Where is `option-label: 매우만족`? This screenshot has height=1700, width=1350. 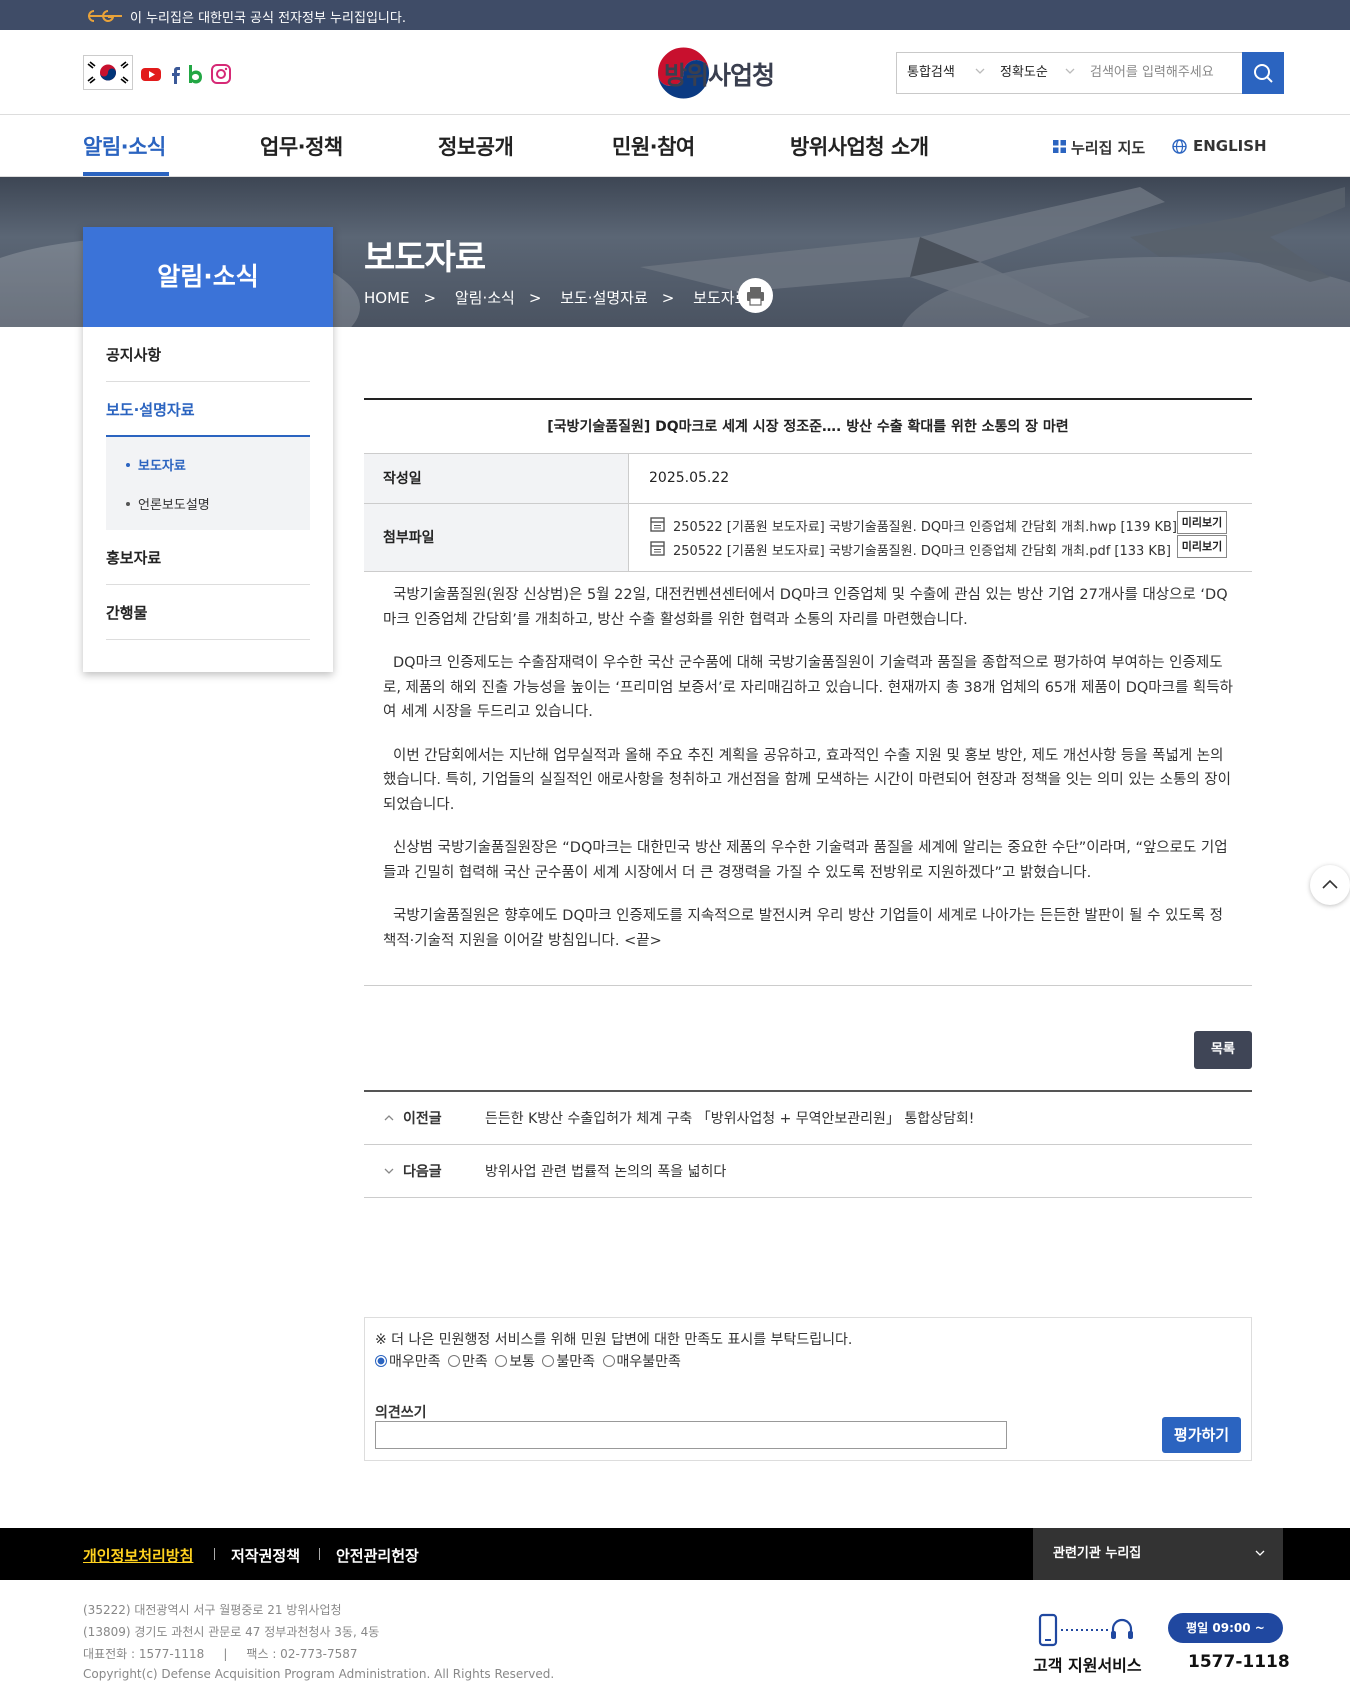 option-label: 매우만족 is located at coordinates (415, 1362).